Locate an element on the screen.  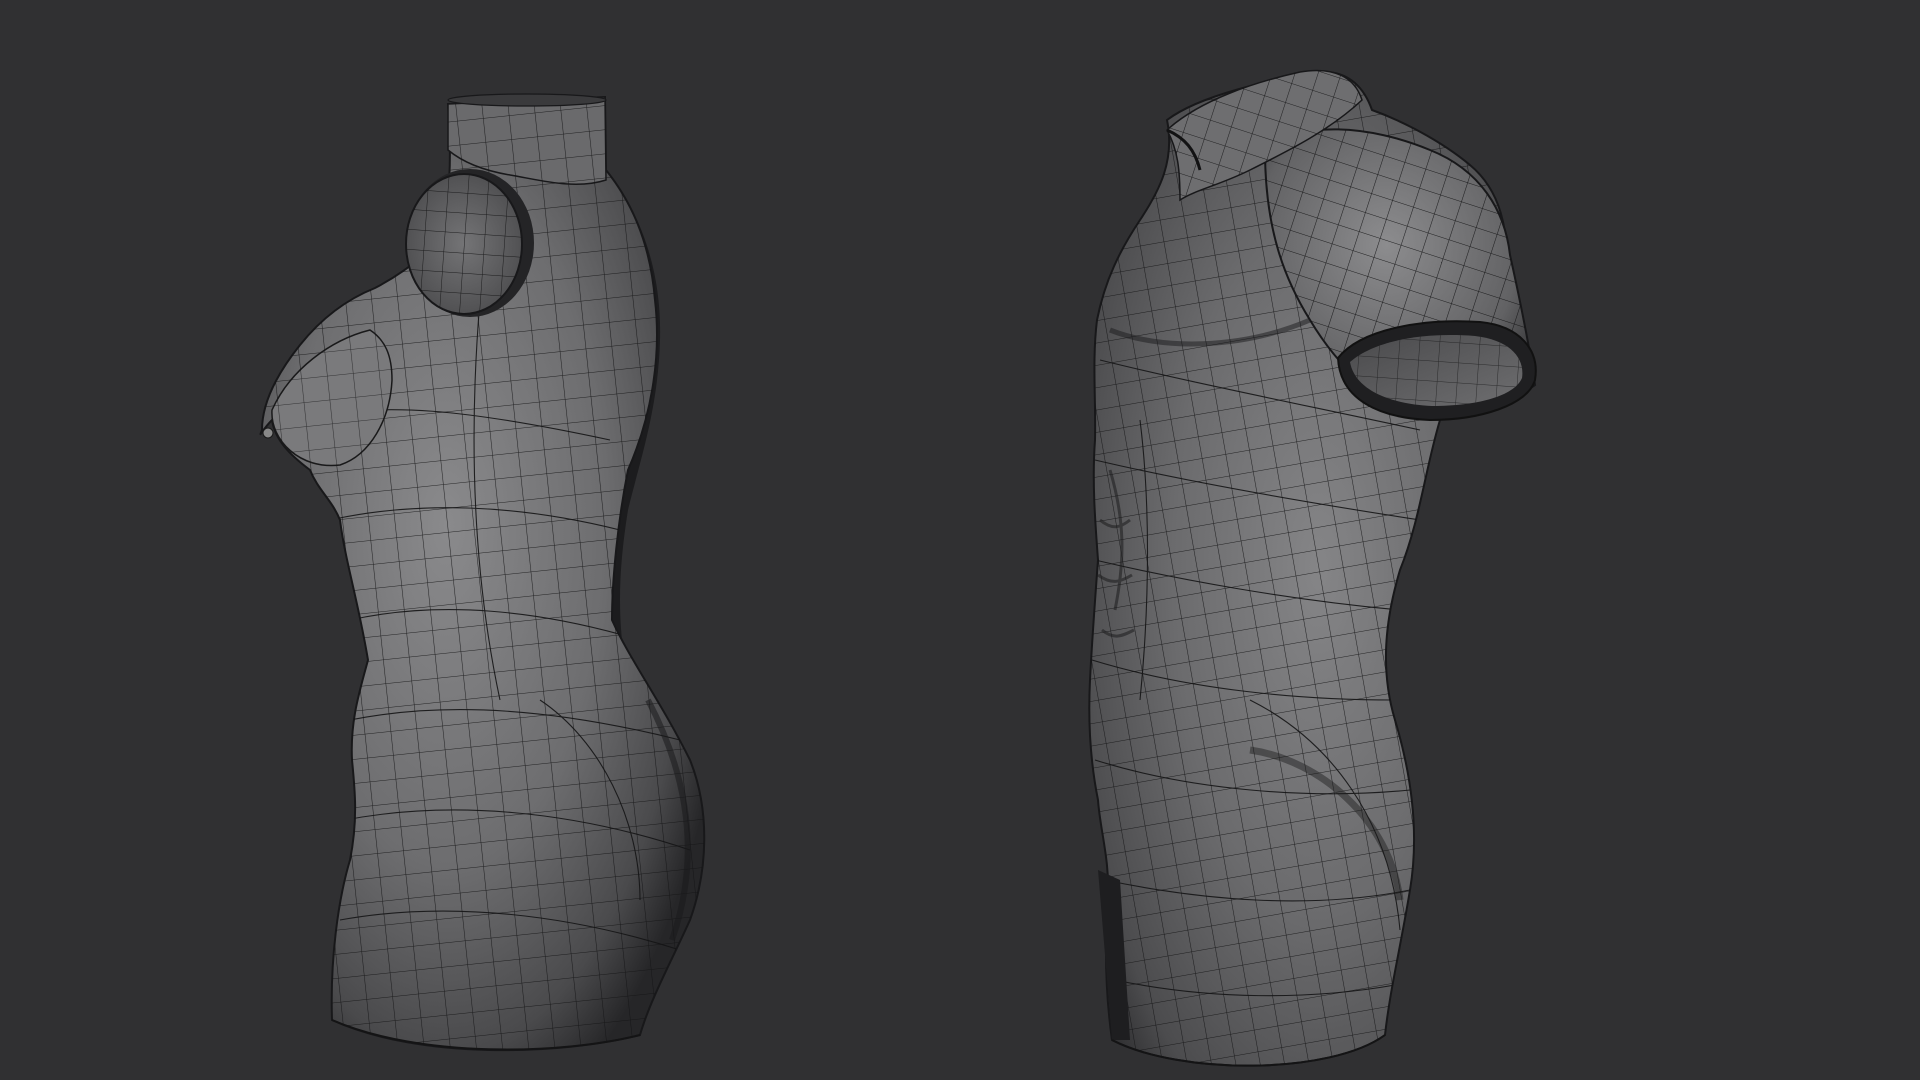
female-arm-cap is located at coordinates (469, 243).